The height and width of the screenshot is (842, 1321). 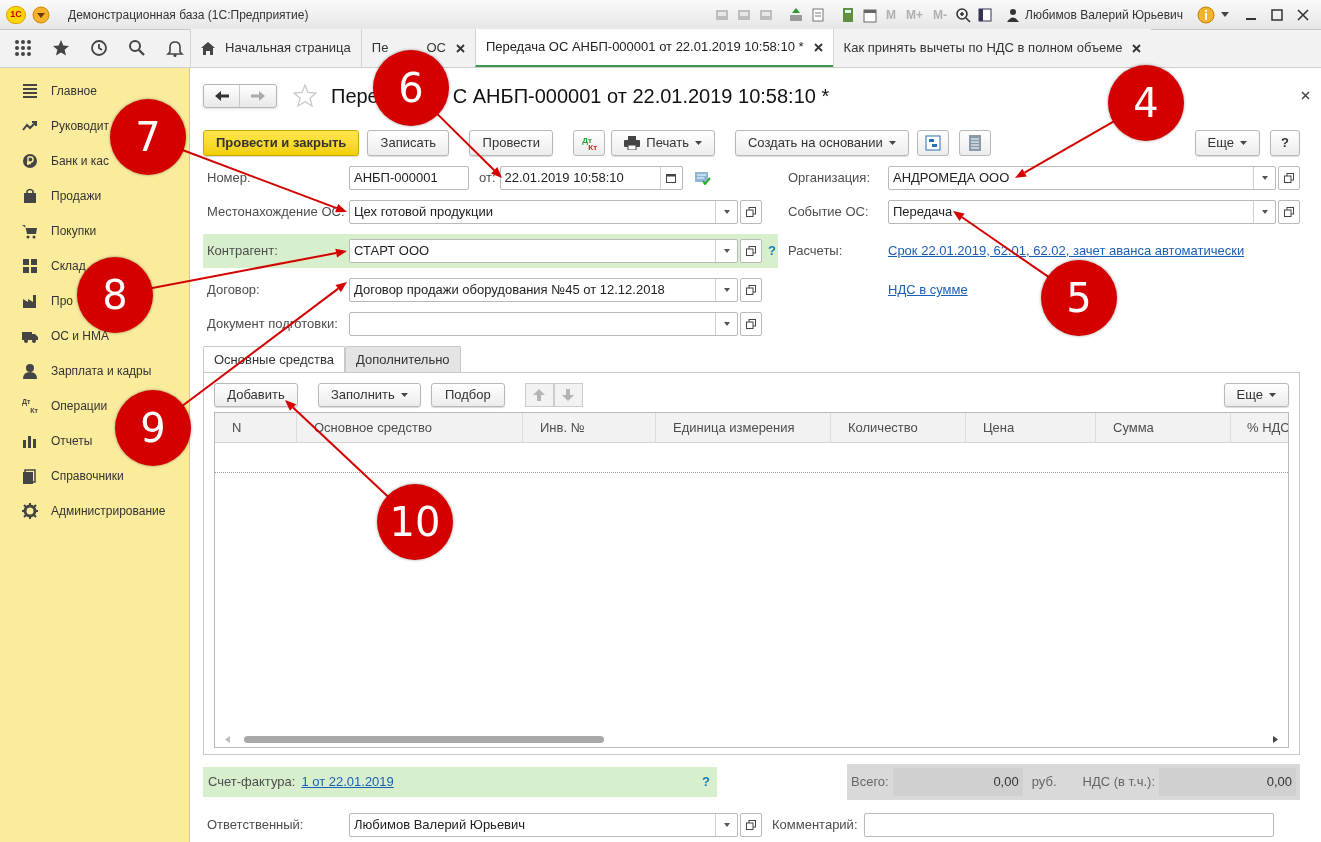 What do you see at coordinates (305, 96) in the screenshot?
I see `favorite-star-icon` at bounding box center [305, 96].